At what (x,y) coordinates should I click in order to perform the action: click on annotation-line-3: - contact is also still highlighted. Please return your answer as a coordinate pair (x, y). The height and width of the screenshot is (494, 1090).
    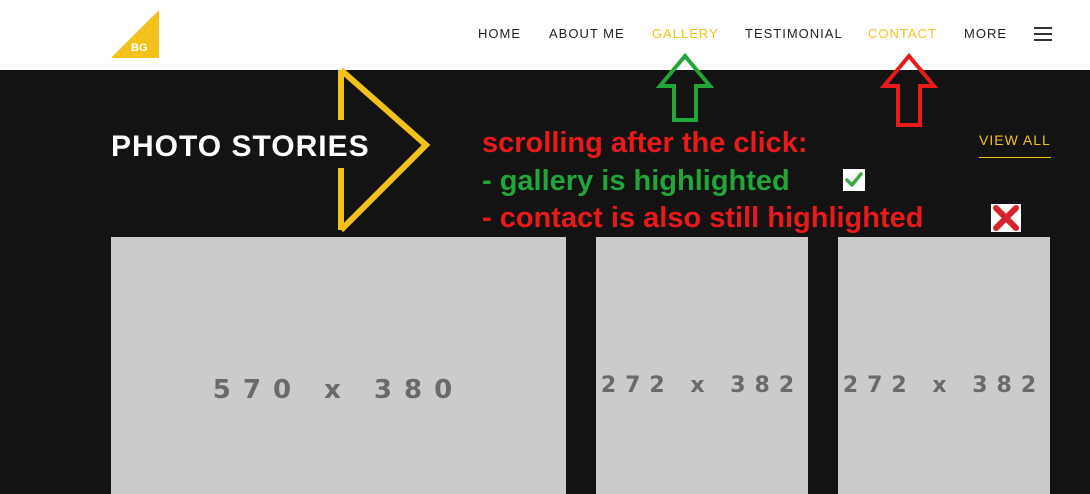
    Looking at the image, I should click on (703, 218).